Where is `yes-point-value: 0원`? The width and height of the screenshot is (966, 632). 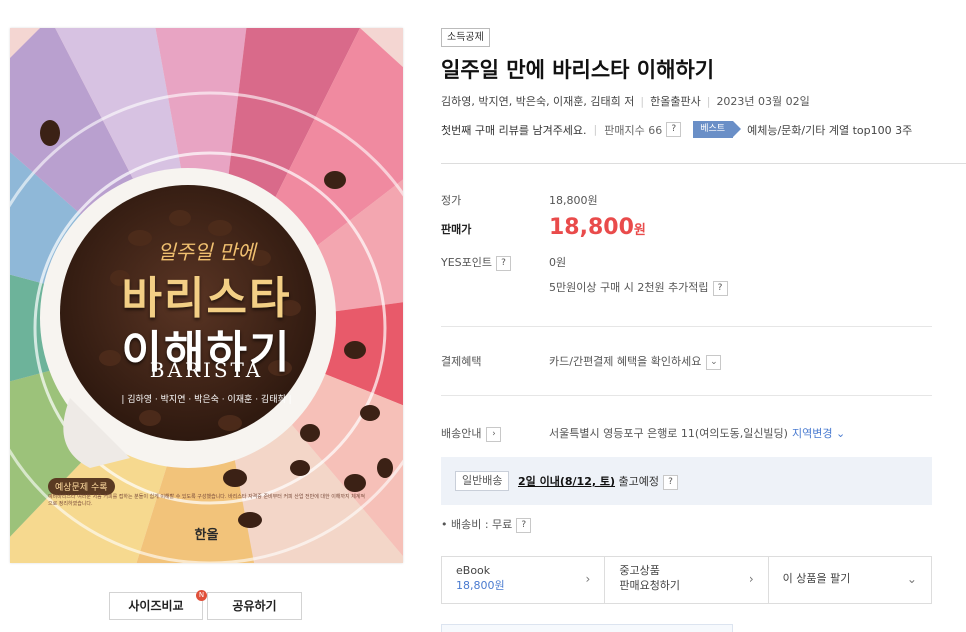 yes-point-value: 0원 is located at coordinates (558, 262).